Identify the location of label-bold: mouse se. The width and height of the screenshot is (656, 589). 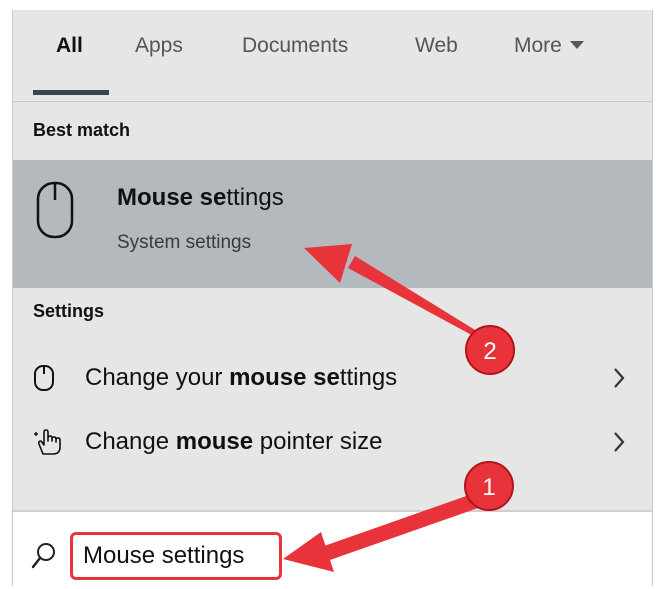
(284, 377).